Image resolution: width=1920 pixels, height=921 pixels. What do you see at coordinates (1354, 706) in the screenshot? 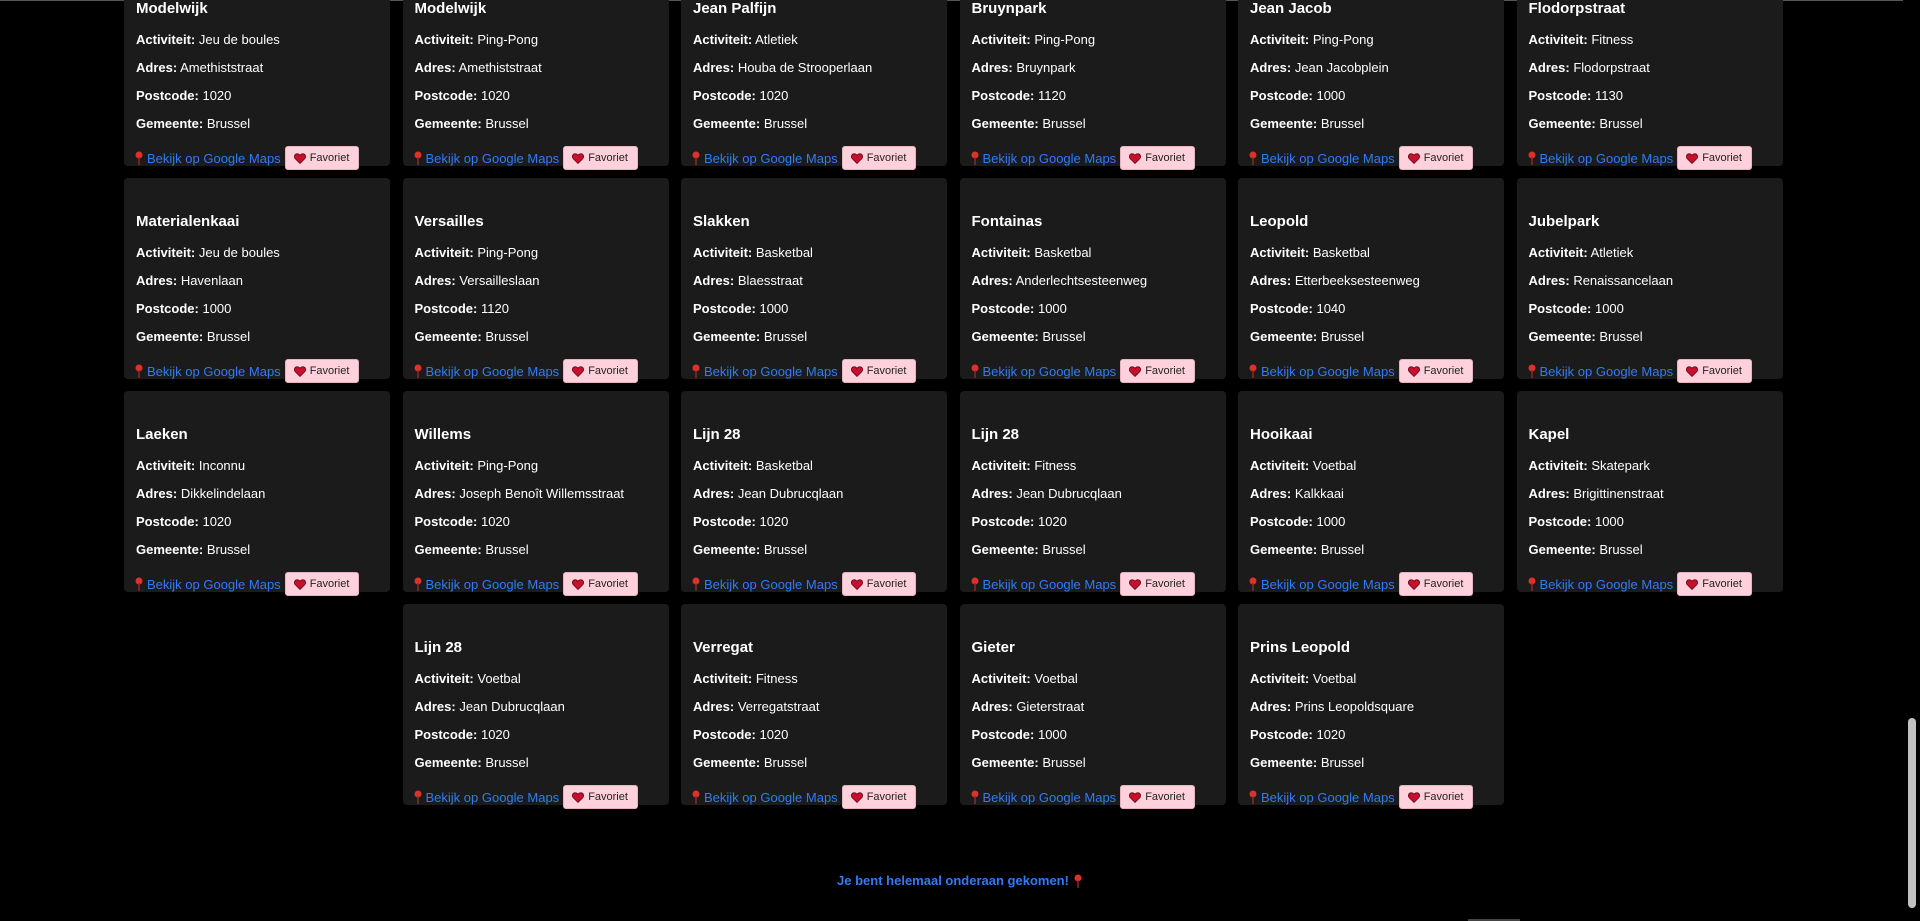
I see `address-value: Prins Leopoldsquare` at bounding box center [1354, 706].